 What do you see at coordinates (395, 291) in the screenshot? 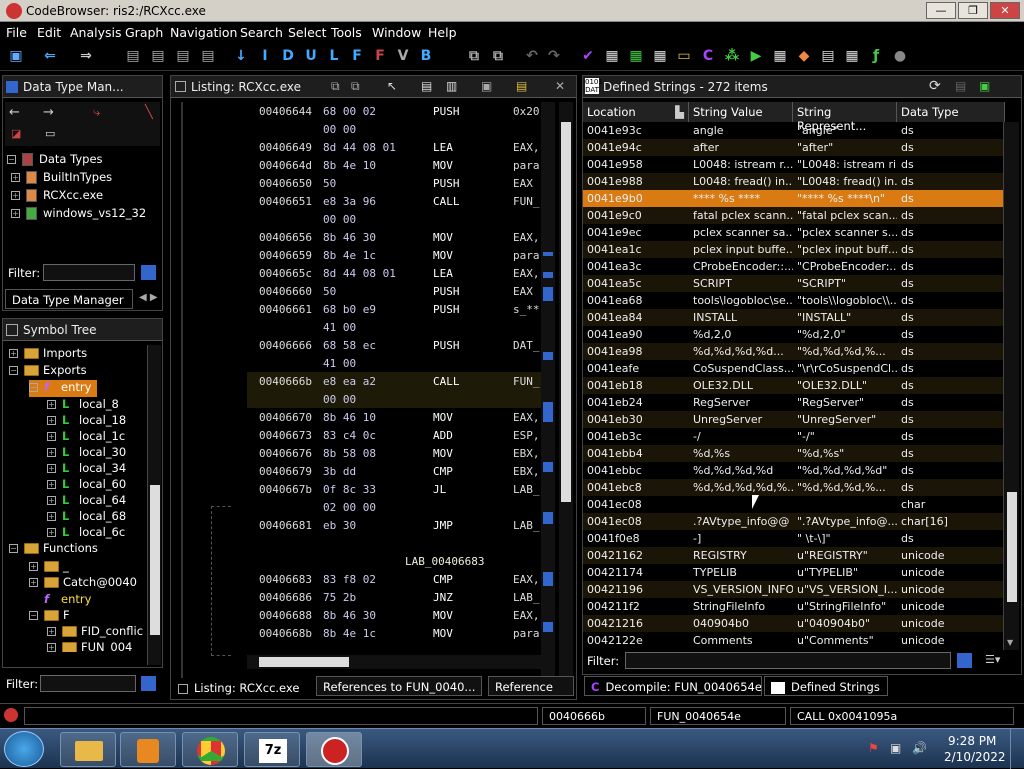
I see `listing-row: 00406660 50 PUSH EAX` at bounding box center [395, 291].